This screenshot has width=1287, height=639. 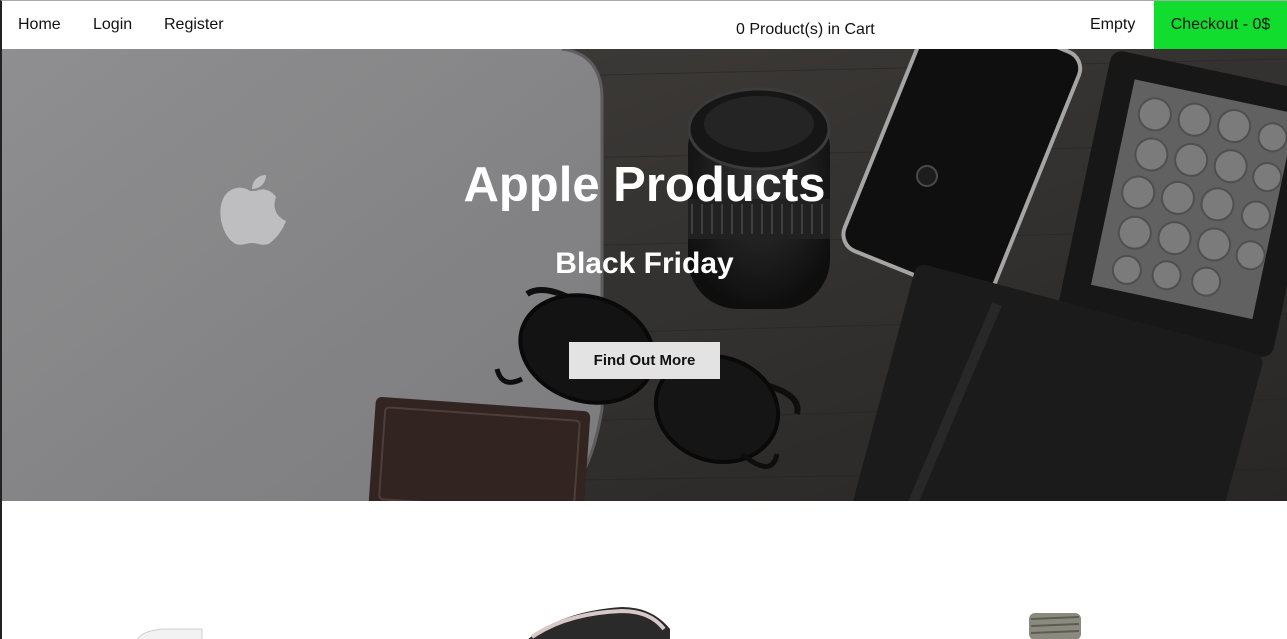 What do you see at coordinates (805, 29) in the screenshot?
I see `cart-count-text: 0 Product(s) in Cart` at bounding box center [805, 29].